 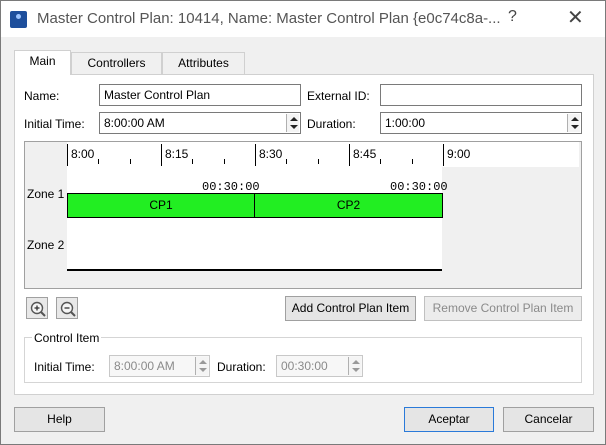 I want to click on zoom-out-button, so click(x=67, y=308).